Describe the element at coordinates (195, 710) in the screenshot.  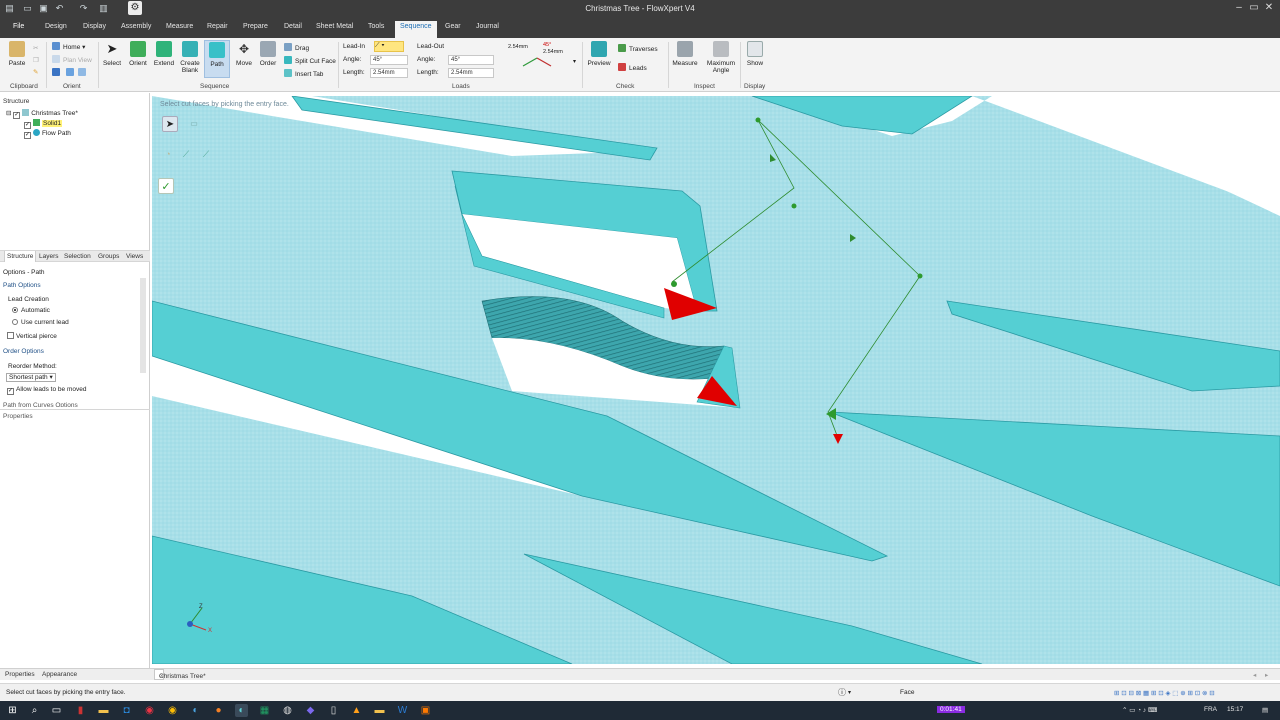
I see `taskbar-app-icon: ◐` at that location.